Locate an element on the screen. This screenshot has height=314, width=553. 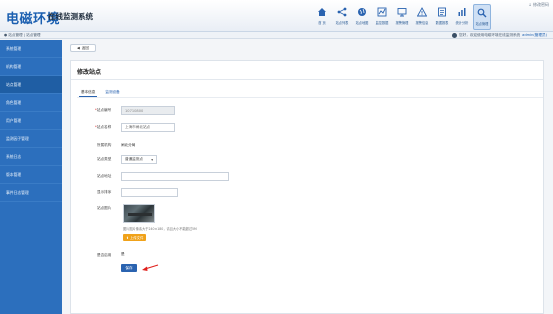
site-type-select: 普通监测点 ▾ is located at coordinates (139, 159).